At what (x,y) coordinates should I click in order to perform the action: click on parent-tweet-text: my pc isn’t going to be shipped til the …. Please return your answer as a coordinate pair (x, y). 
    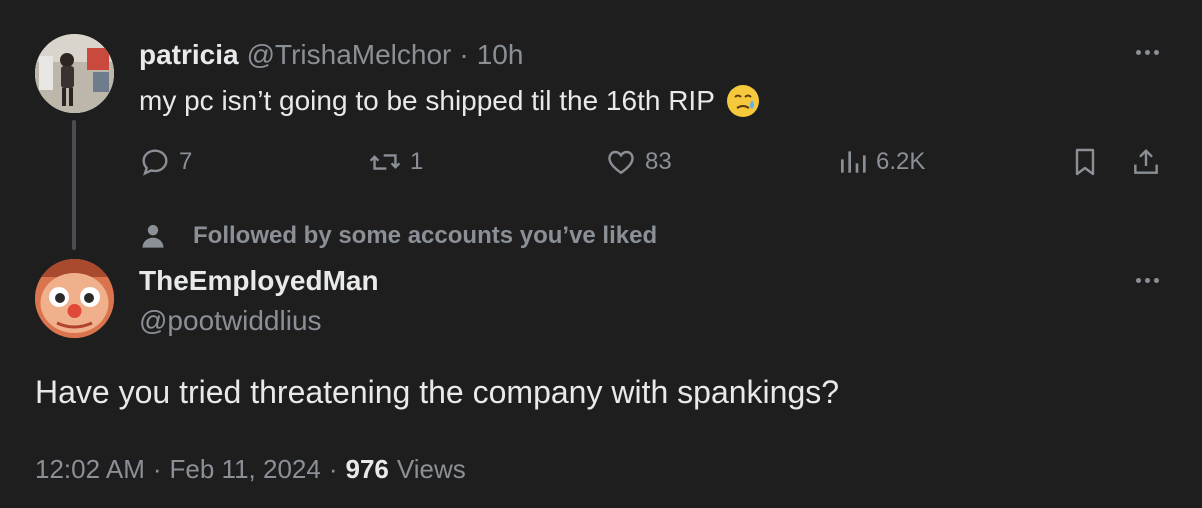
    Looking at the image, I should click on (450, 101).